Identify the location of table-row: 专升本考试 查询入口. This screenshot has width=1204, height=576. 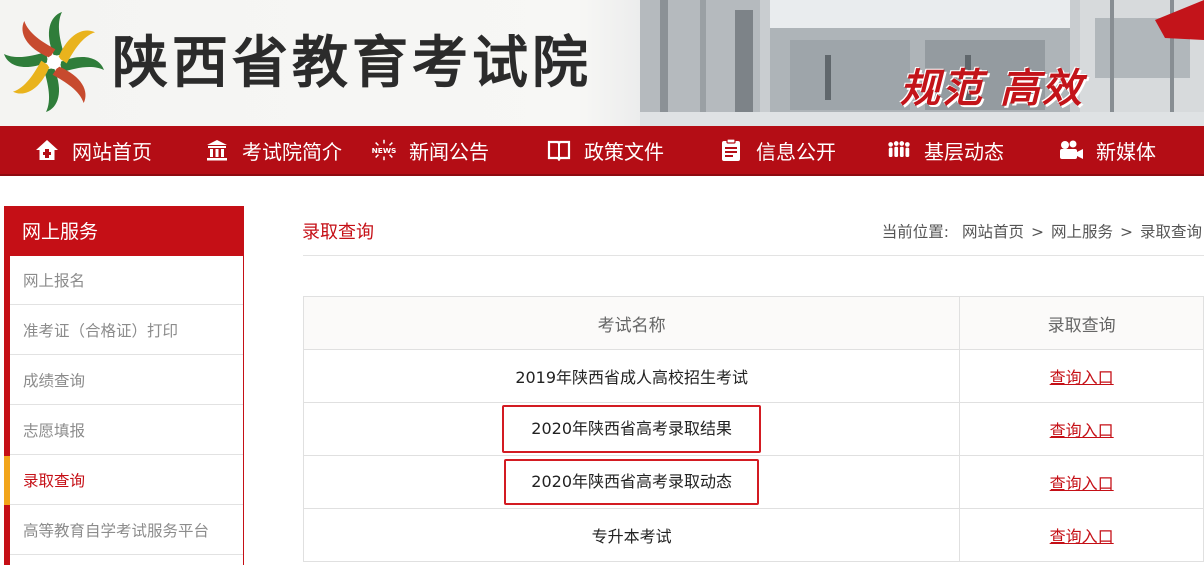
(753, 535).